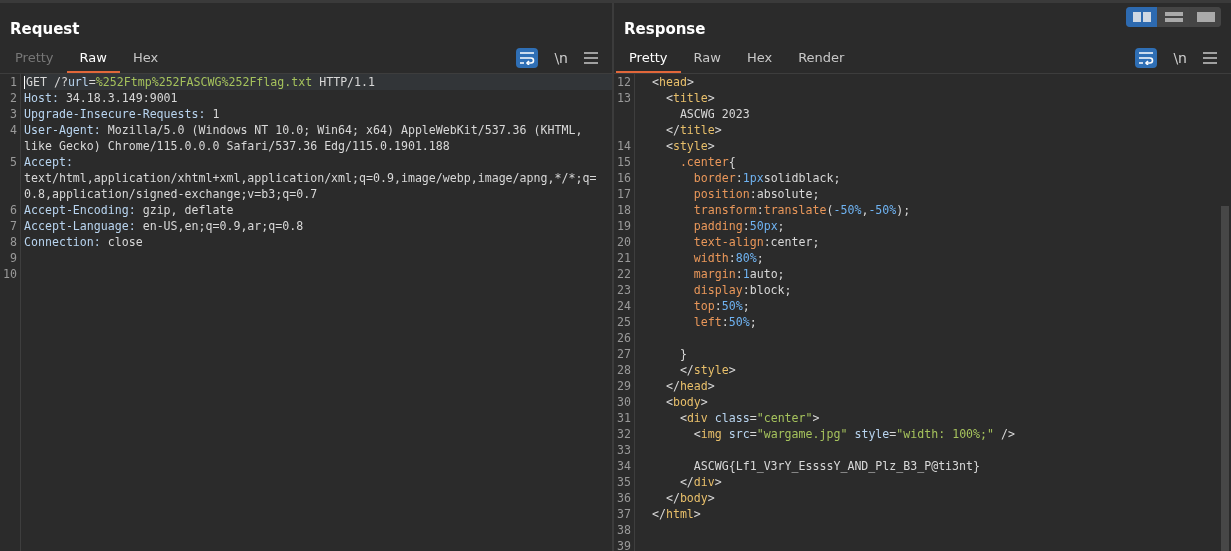 This screenshot has width=1231, height=551. Describe the element at coordinates (700, 482) in the screenshot. I see `code-text: </div>` at that location.